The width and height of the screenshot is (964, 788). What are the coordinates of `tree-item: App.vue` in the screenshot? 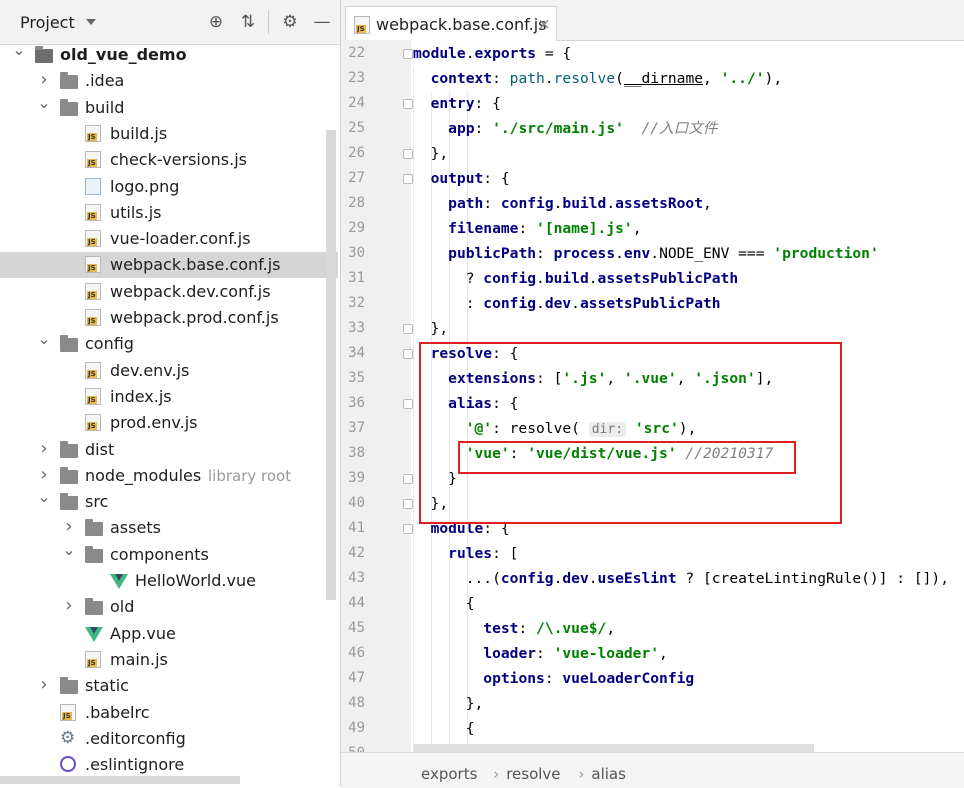 It's located at (169, 634).